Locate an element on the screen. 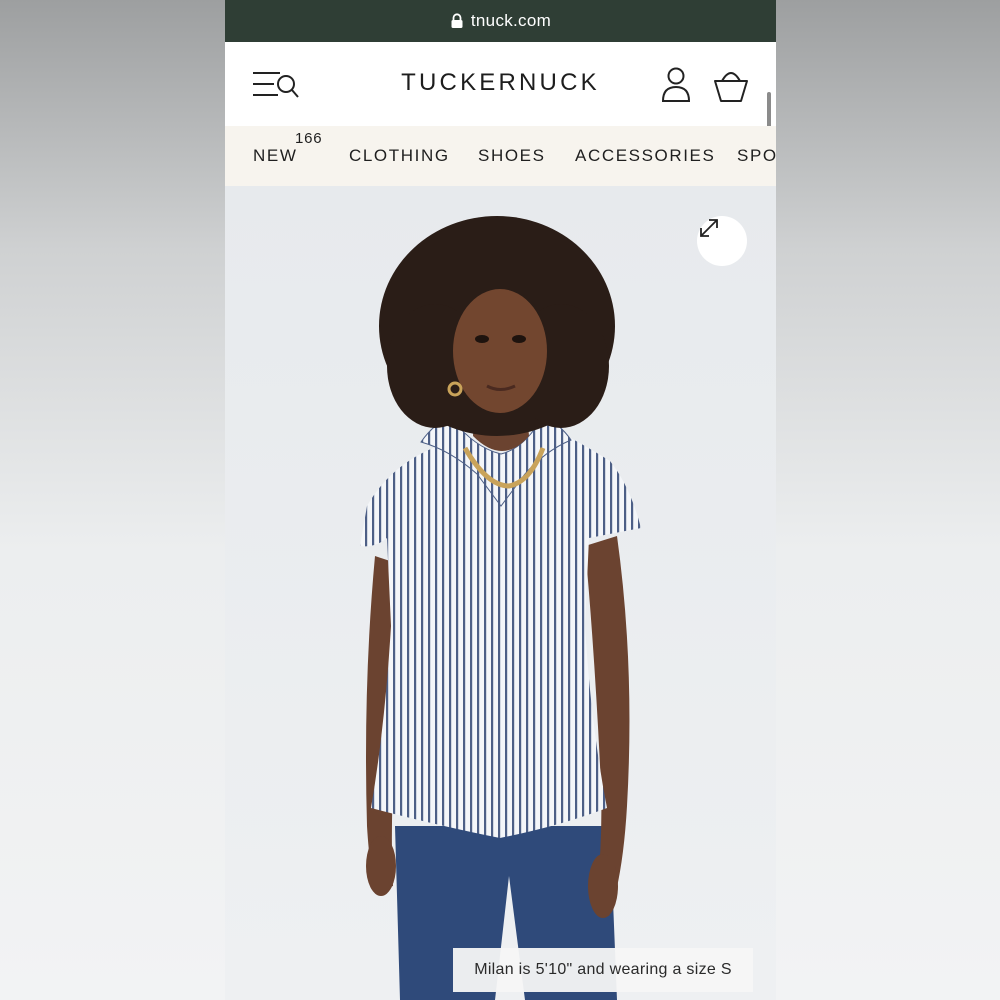 The width and height of the screenshot is (1000, 1000). category-nav: NEW 166 CLOTHING SHOES ACCESSORIES SPO is located at coordinates (500, 156).